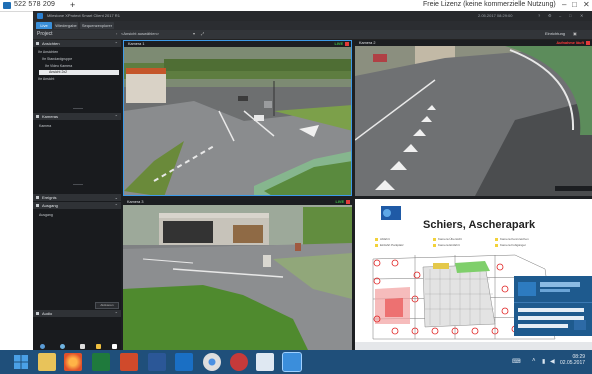  Describe the element at coordinates (516, 361) in the screenshot. I see `keyboard-icon: ⌨` at that location.